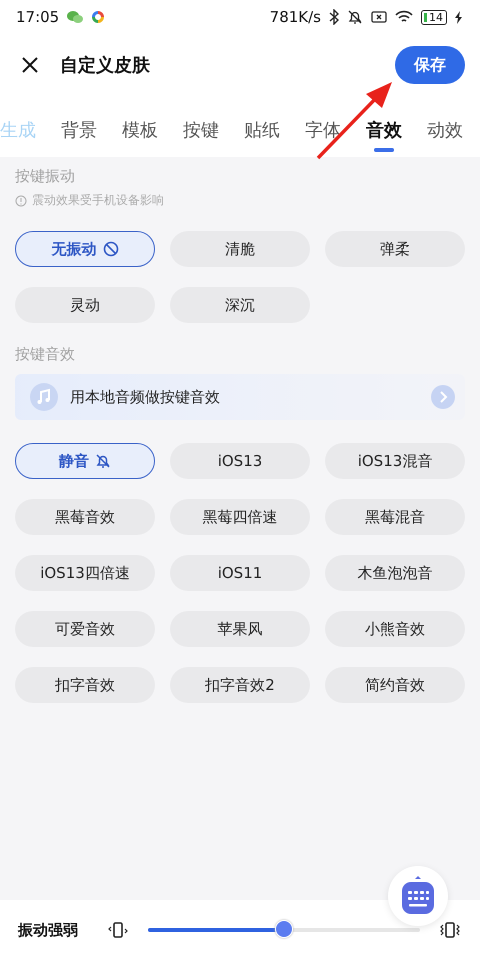 The height and width of the screenshot is (960, 480). What do you see at coordinates (85, 249) in the screenshot?
I see `vibration-option: 无振动` at bounding box center [85, 249].